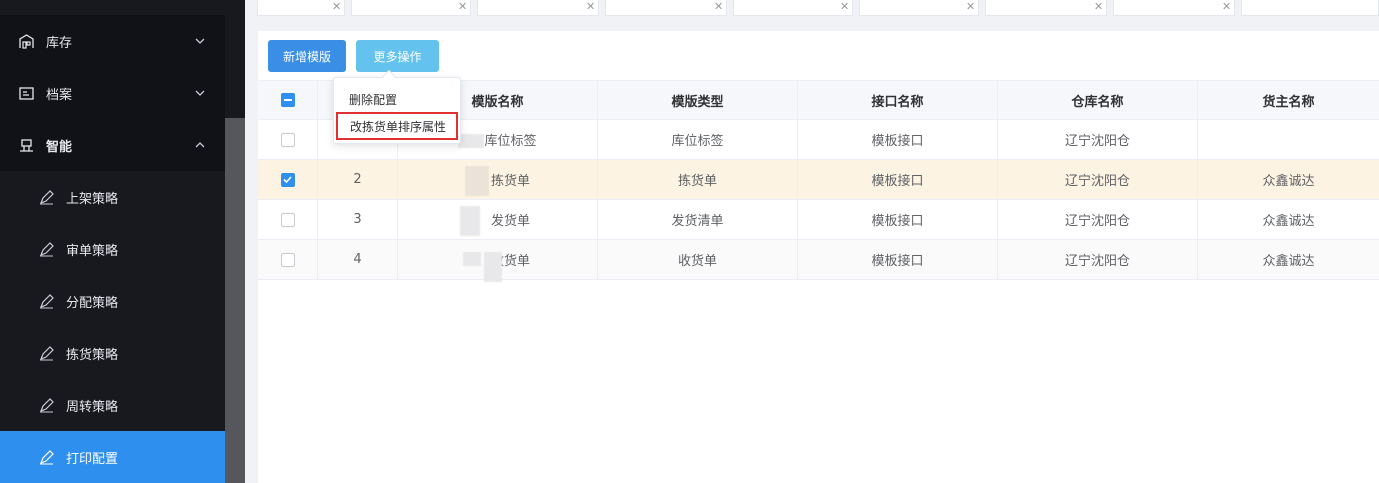 This screenshot has width=1379, height=483. I want to click on sidebar-item-label: 打印配置, so click(92, 459).